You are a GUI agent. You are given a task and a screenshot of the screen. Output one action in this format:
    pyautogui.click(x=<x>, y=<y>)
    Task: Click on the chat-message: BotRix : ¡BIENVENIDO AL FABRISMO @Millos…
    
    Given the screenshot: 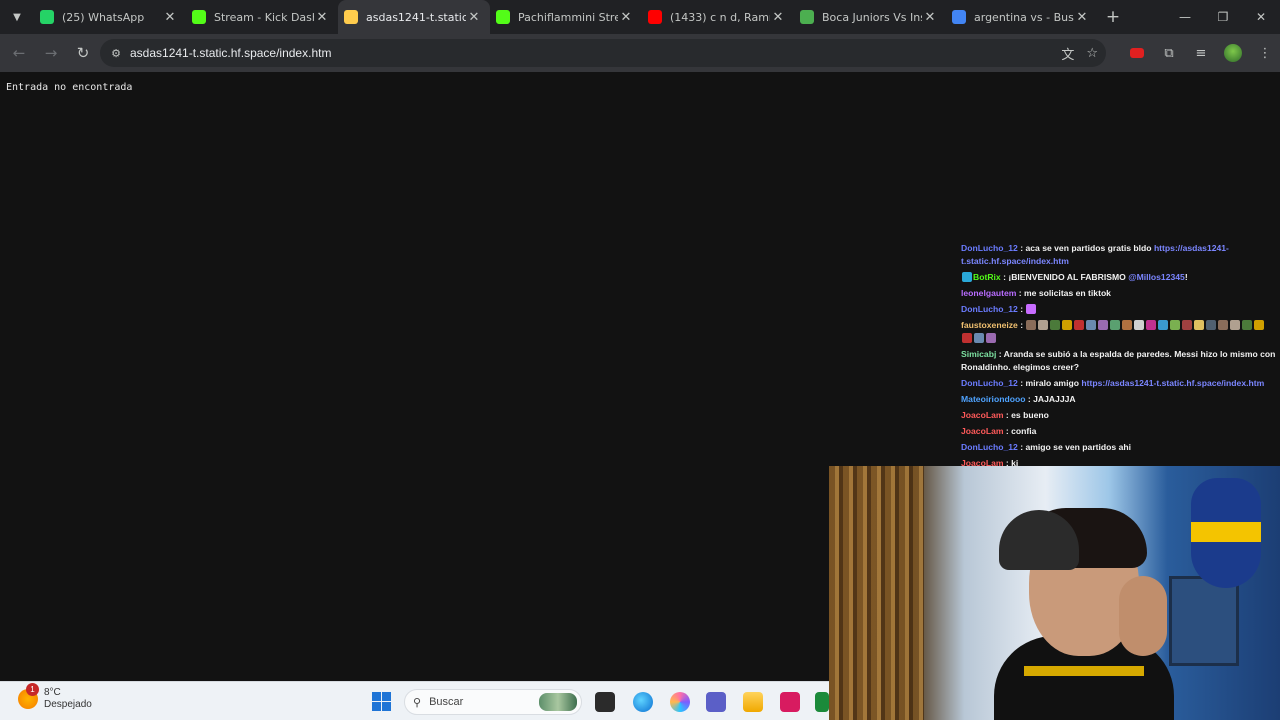 What is the action you would take?
    pyautogui.click(x=1118, y=277)
    